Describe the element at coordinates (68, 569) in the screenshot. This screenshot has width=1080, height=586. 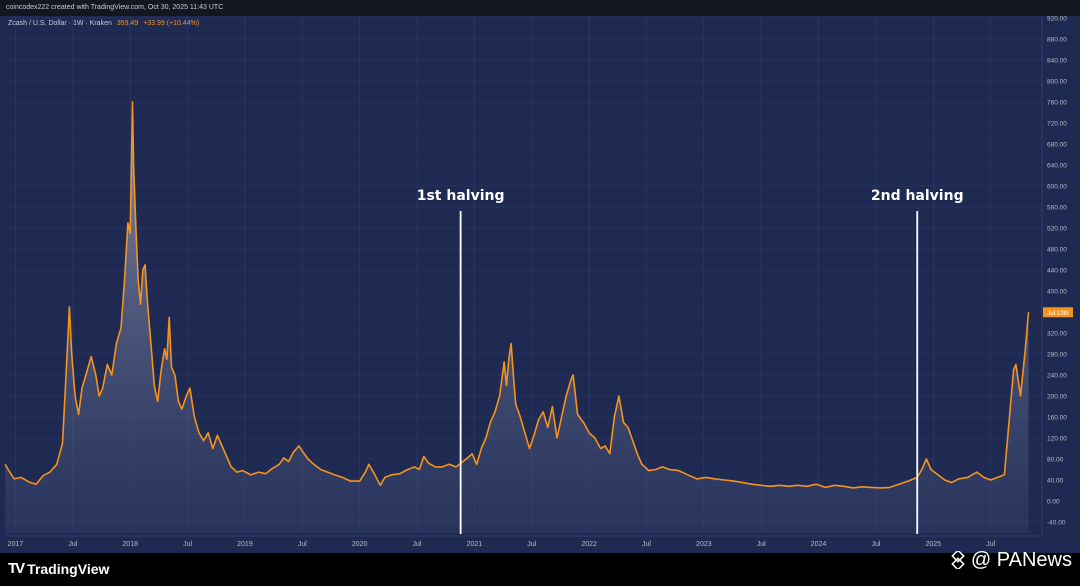
I see `tradingview-label: TradingView` at that location.